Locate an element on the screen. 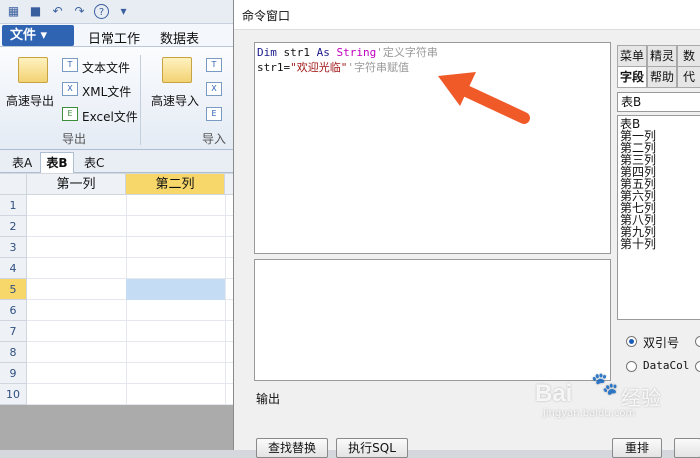 The width and height of the screenshot is (700, 458). code-keyword: Dim is located at coordinates (267, 52).